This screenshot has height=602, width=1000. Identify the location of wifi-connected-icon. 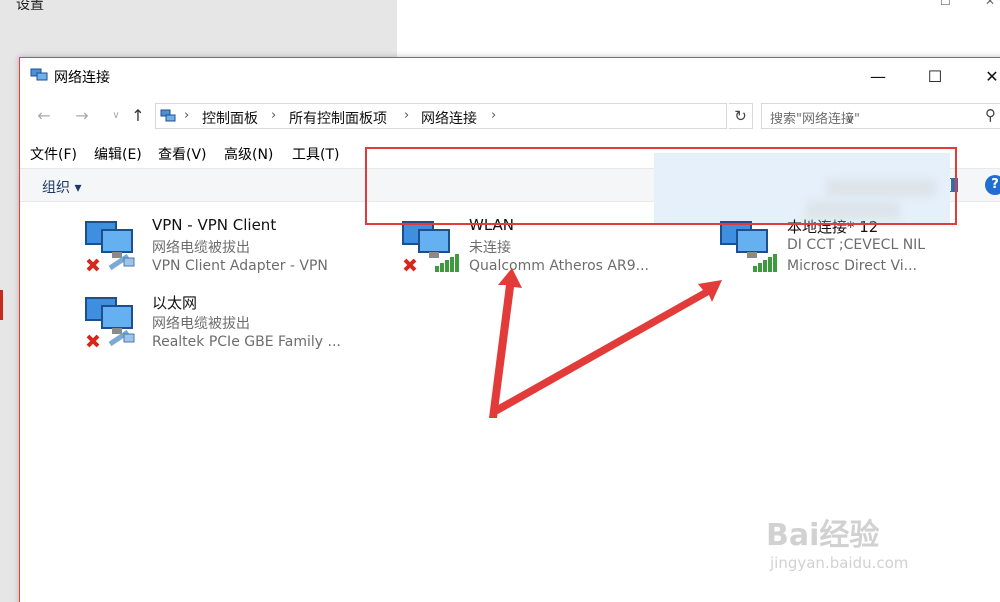
(748, 246).